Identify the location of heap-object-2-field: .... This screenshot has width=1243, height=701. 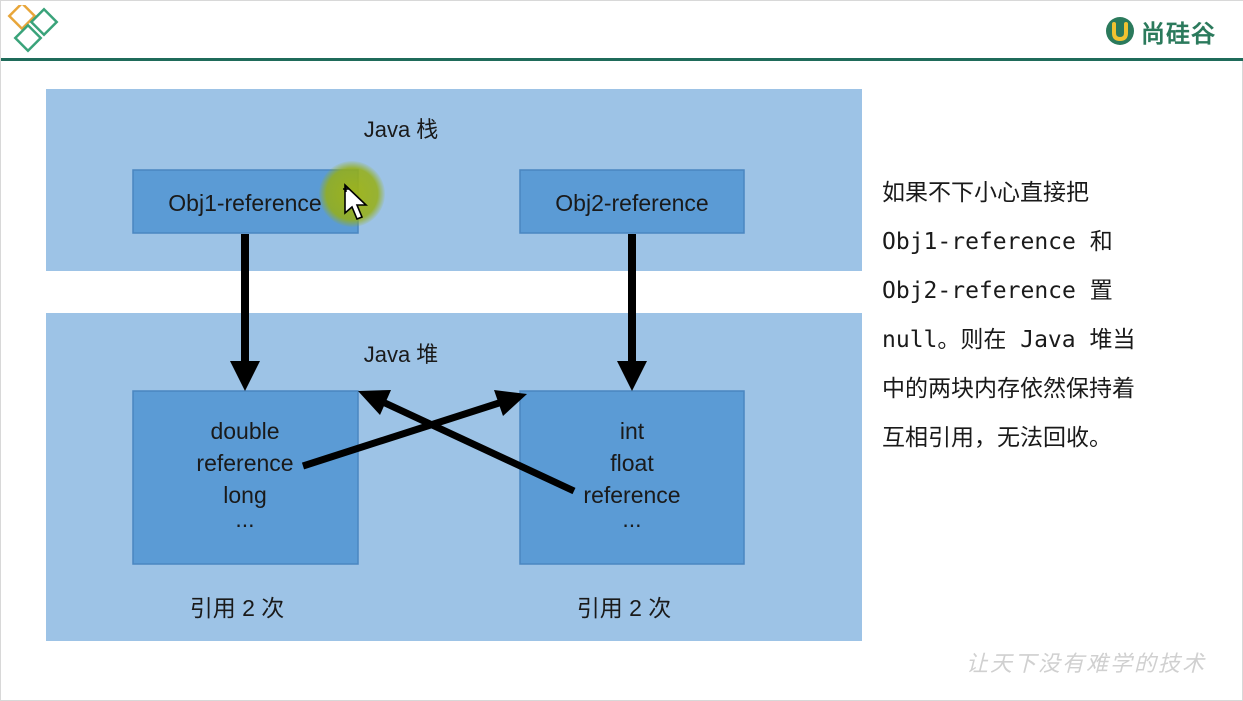
(631, 519).